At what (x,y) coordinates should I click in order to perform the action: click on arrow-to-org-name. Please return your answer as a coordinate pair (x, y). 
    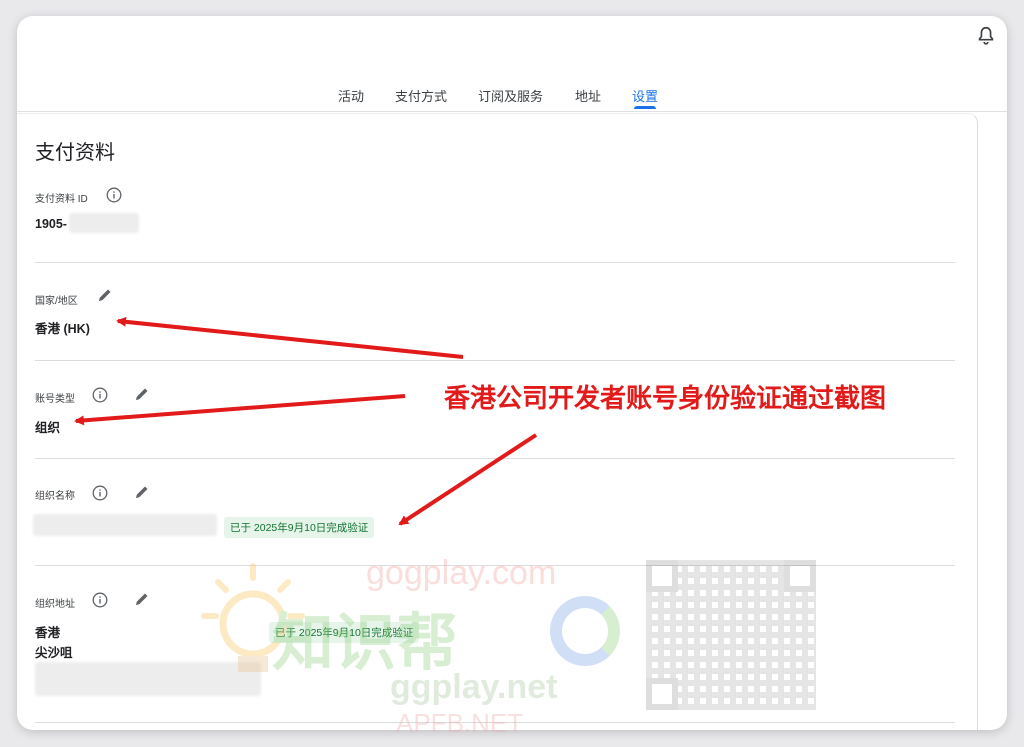
    Looking at the image, I should click on (468, 479).